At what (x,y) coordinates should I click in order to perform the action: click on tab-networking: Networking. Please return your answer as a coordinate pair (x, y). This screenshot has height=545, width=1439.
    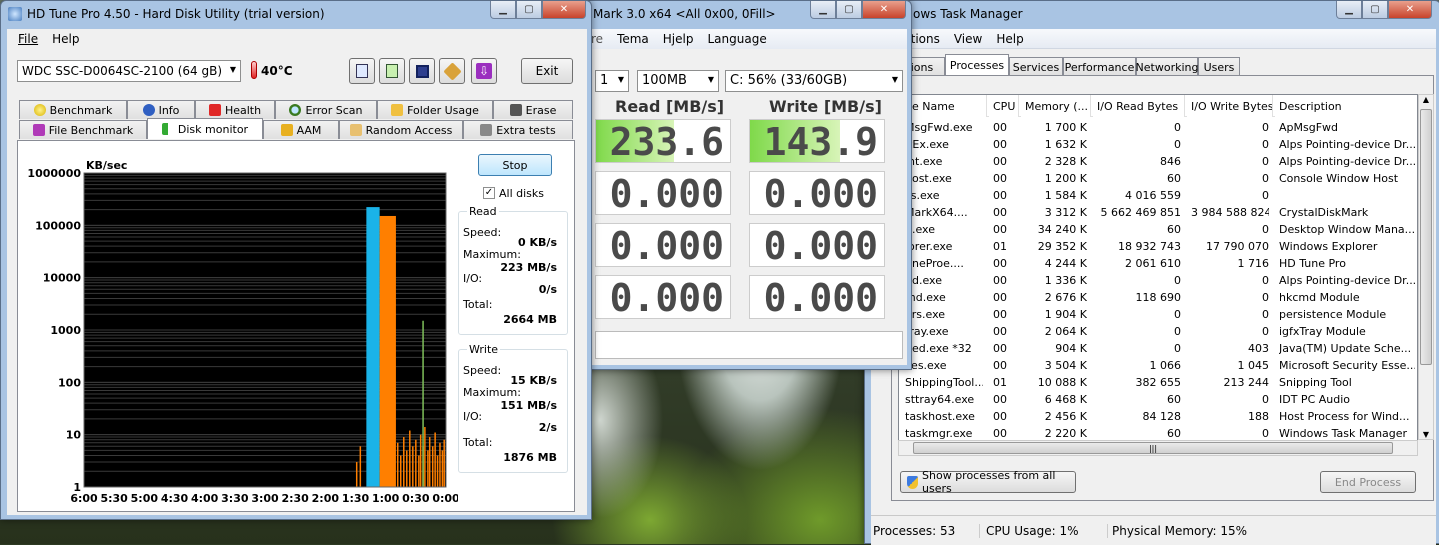
    Looking at the image, I should click on (1167, 66).